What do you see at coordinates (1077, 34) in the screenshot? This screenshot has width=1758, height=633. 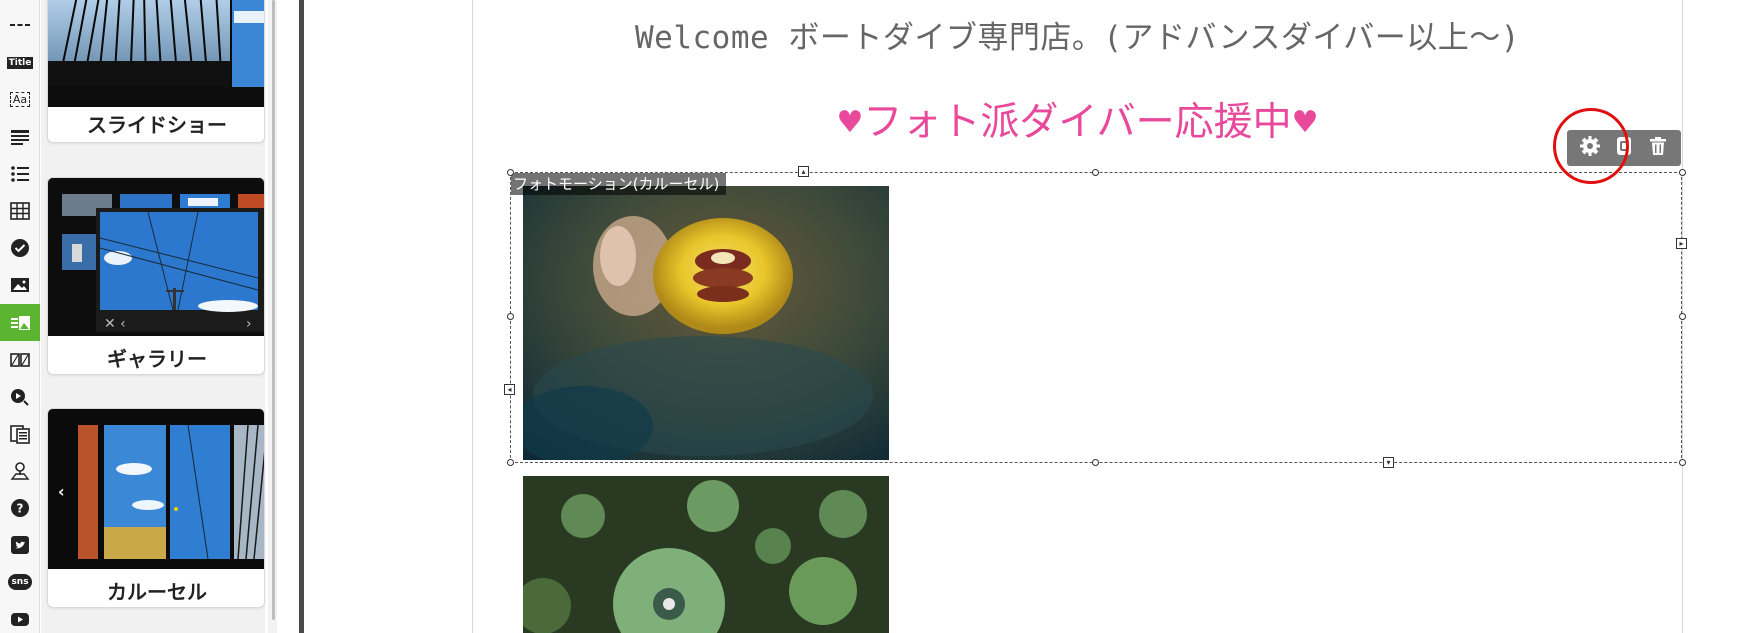 I see `welcome-heading: Welcome ボートダイブ専門店。(アドバンスダイバー以上〜)` at bounding box center [1077, 34].